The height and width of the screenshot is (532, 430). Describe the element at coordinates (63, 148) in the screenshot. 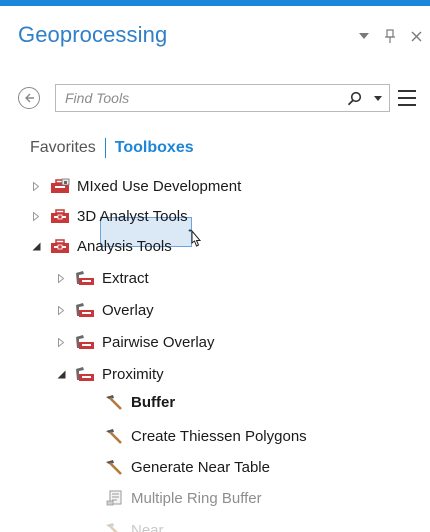

I see `tab-favorites: Favorites` at that location.